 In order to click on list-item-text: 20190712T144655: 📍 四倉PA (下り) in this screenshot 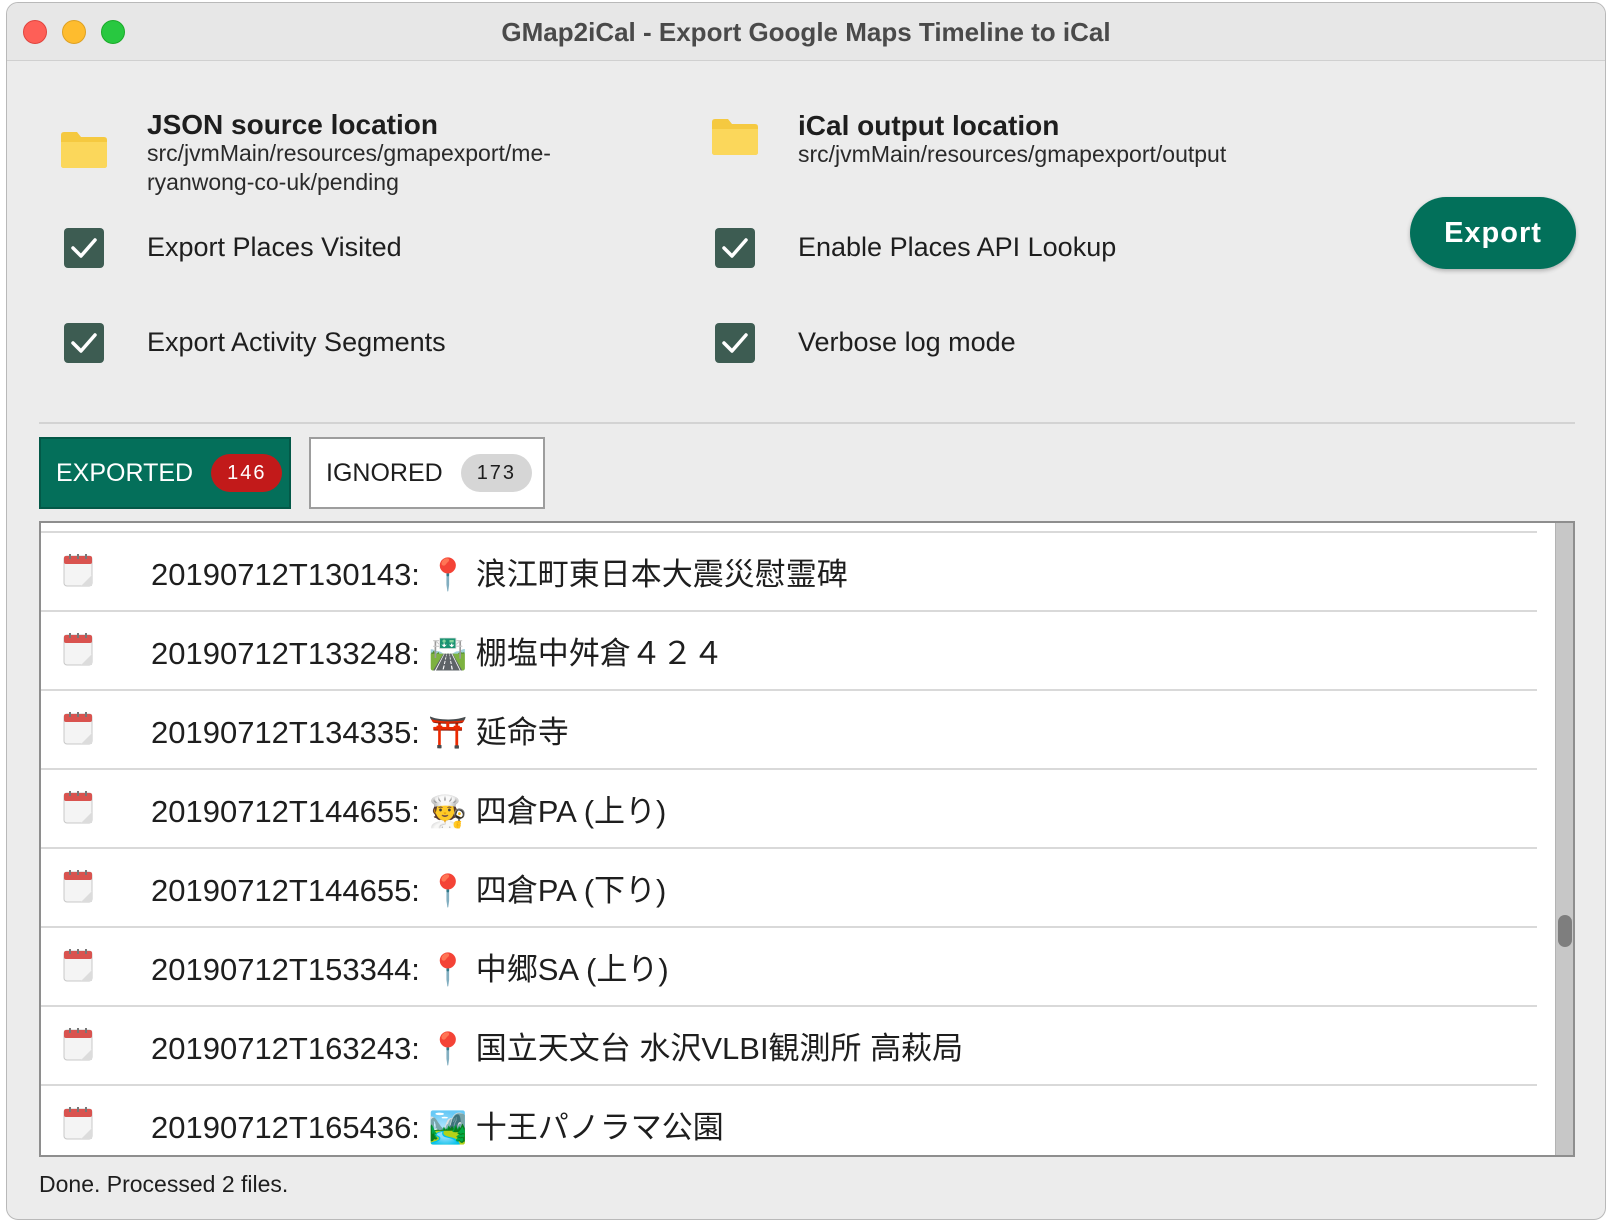, I will do `click(409, 890)`.